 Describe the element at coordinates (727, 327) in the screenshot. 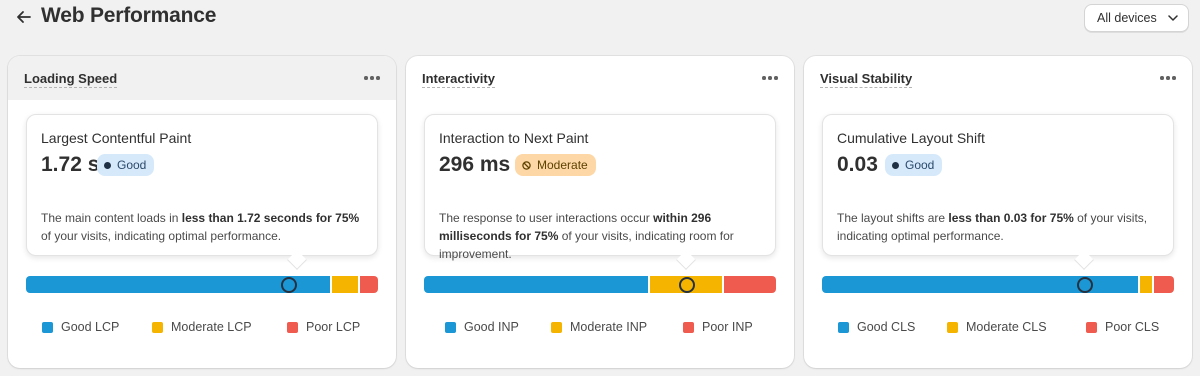

I see `legend-label: Poor INP` at that location.